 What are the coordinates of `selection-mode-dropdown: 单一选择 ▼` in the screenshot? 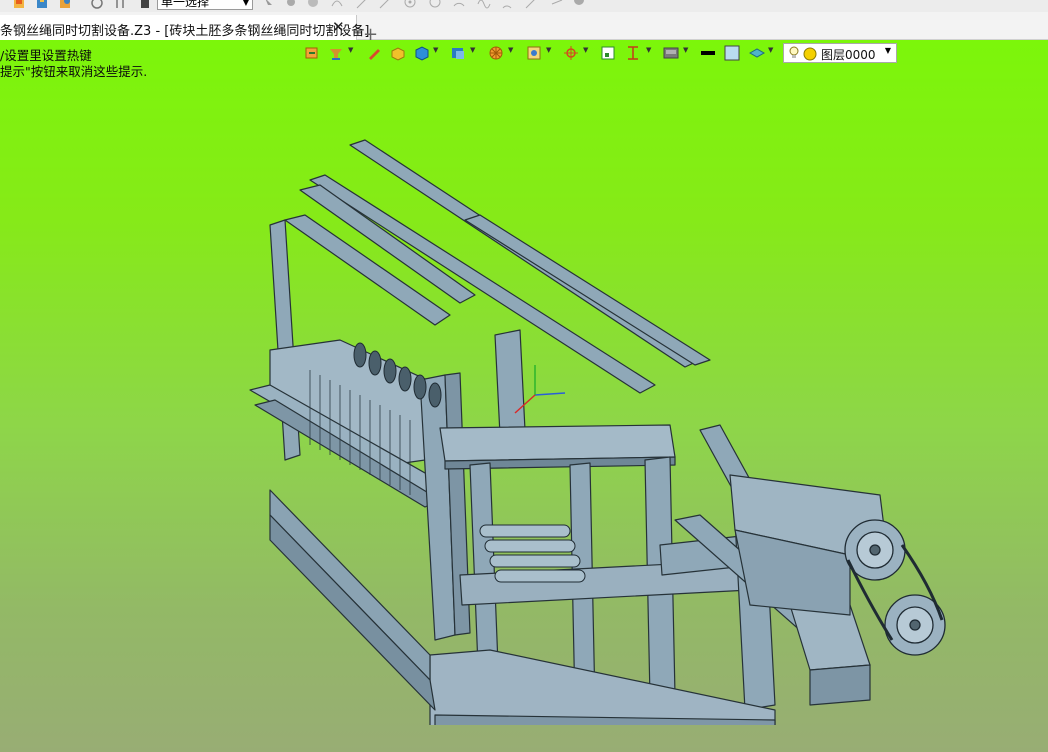 It's located at (205, 5).